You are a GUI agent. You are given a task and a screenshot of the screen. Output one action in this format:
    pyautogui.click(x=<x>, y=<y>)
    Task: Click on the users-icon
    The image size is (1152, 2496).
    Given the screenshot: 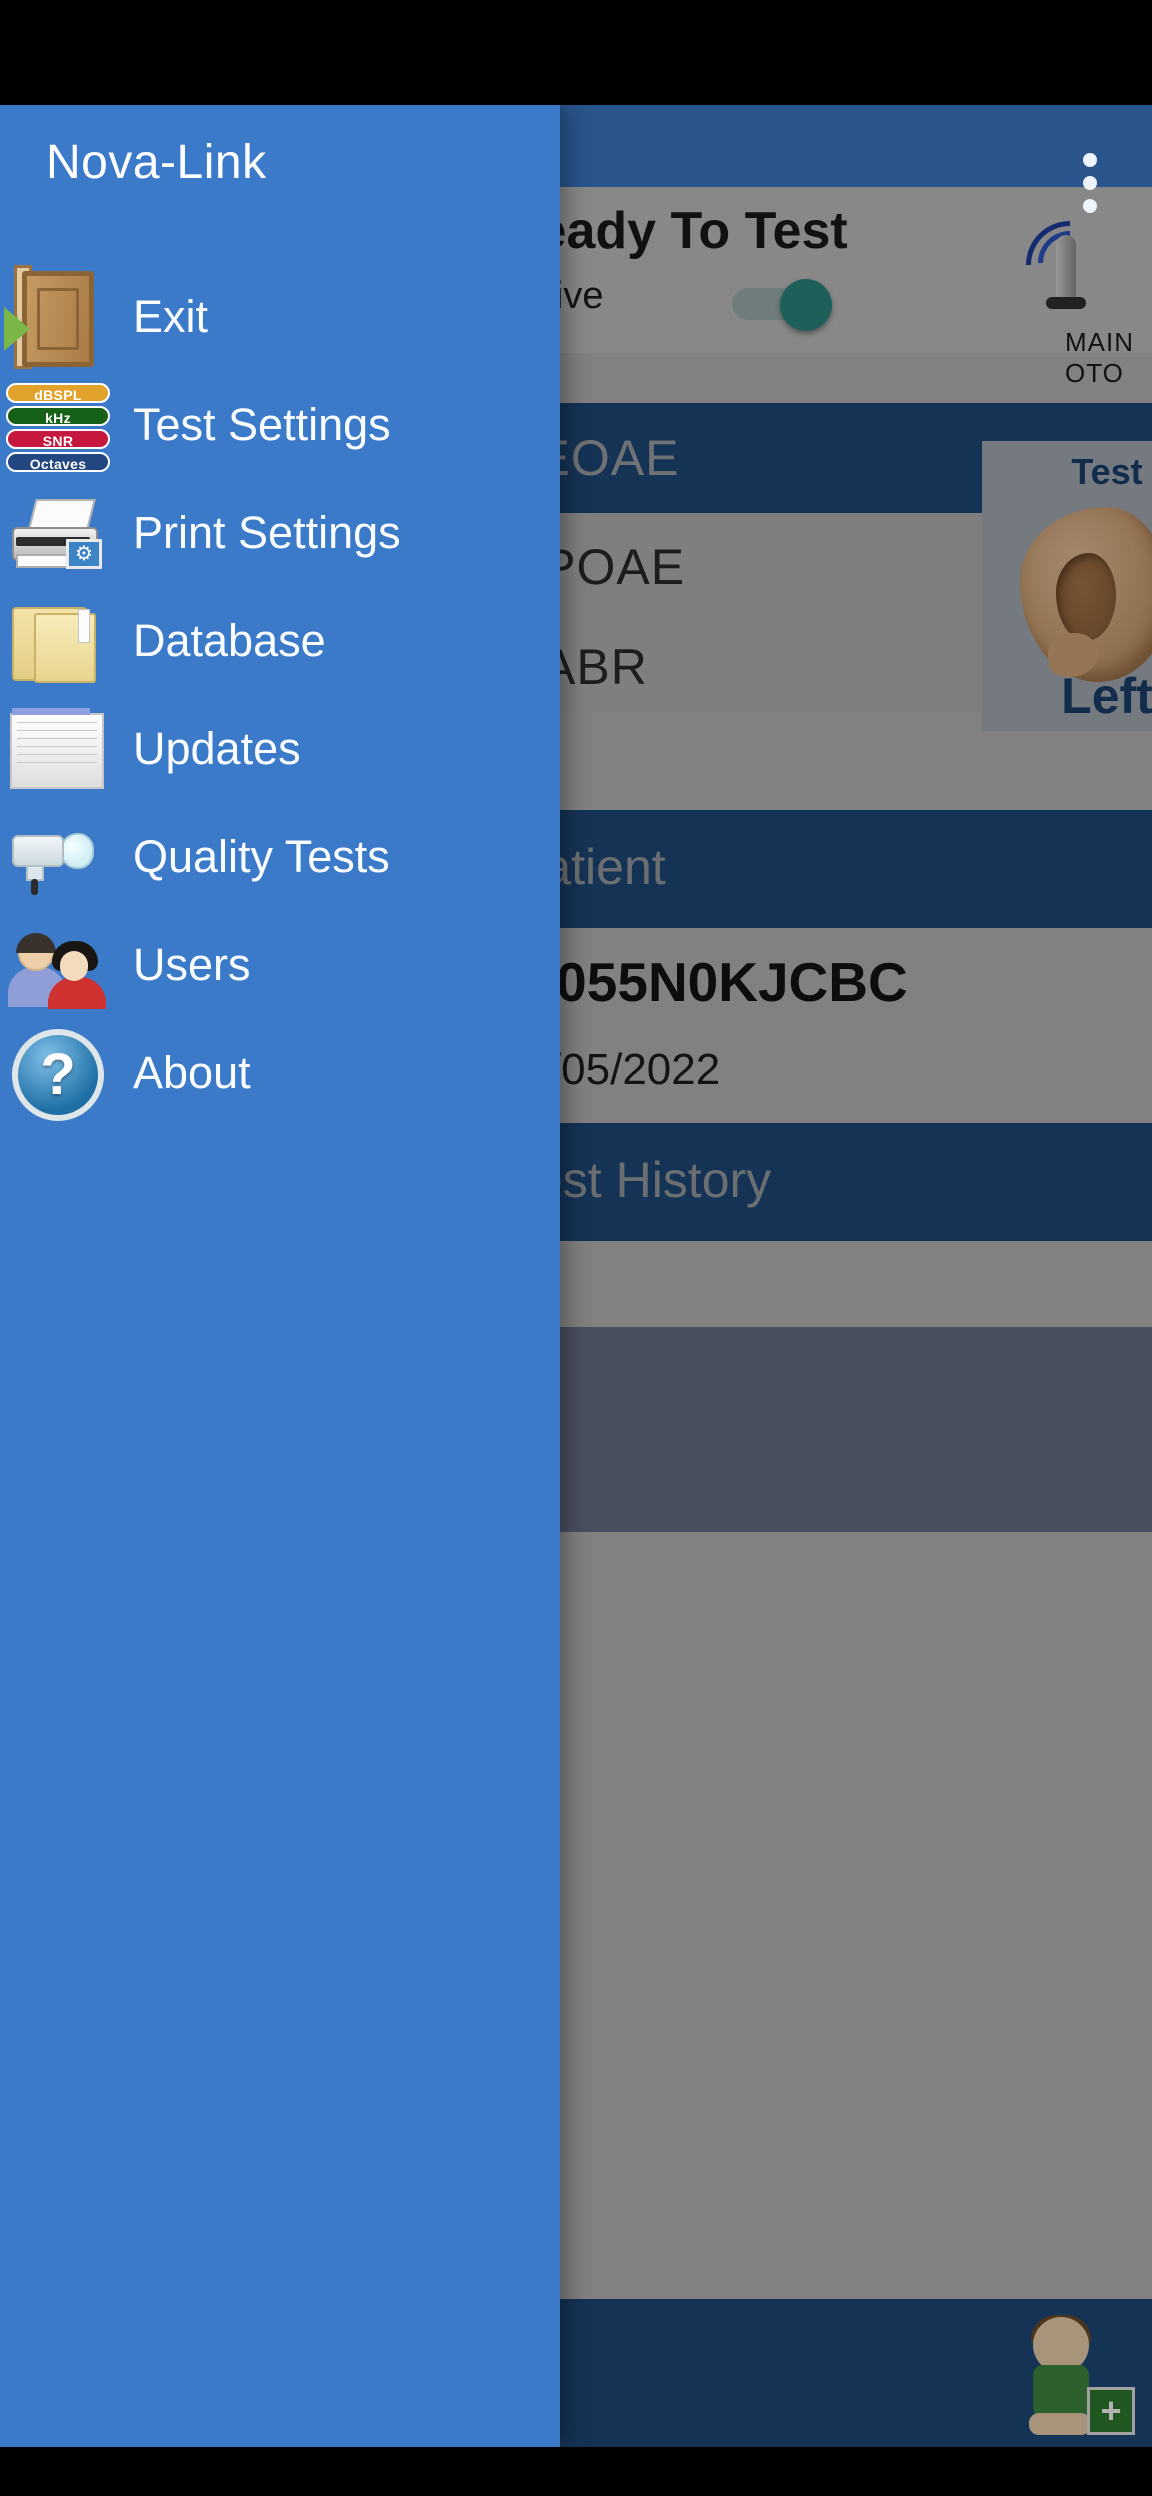 What is the action you would take?
    pyautogui.click(x=58, y=967)
    